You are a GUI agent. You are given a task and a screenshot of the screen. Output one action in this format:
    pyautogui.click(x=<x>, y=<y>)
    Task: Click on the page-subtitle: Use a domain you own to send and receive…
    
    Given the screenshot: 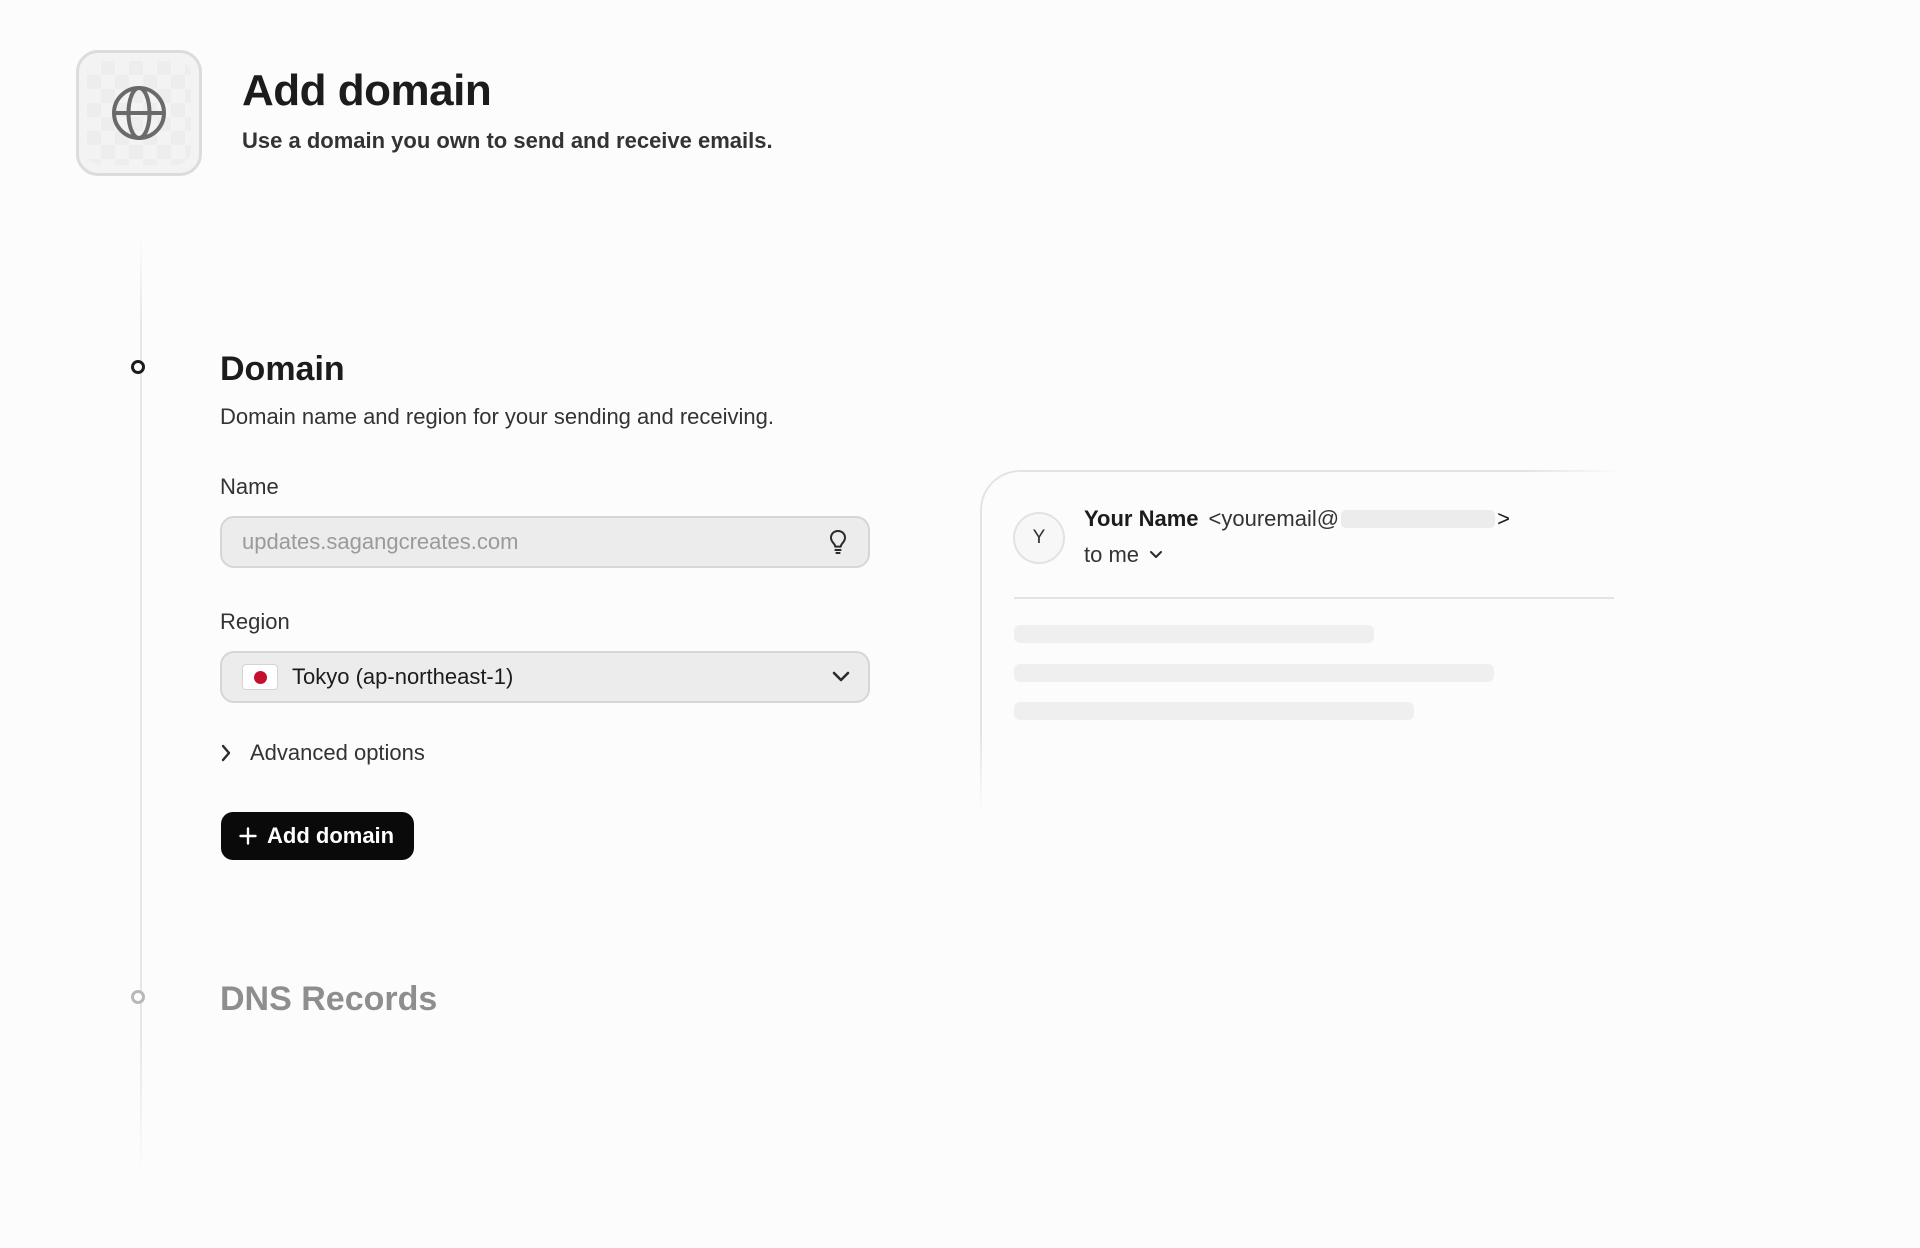 What is the action you would take?
    pyautogui.click(x=507, y=140)
    